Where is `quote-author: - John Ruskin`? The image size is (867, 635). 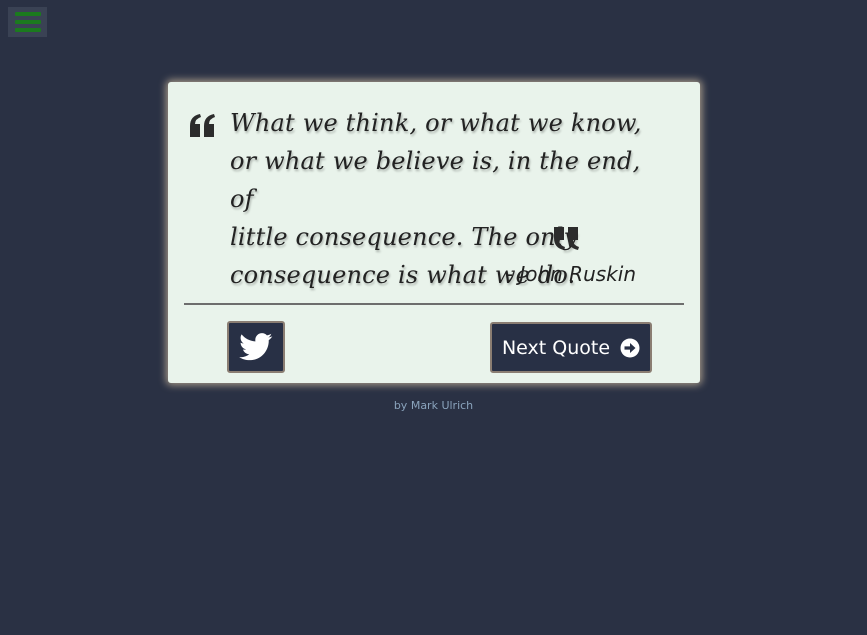 quote-author: - John Ruskin is located at coordinates (570, 274).